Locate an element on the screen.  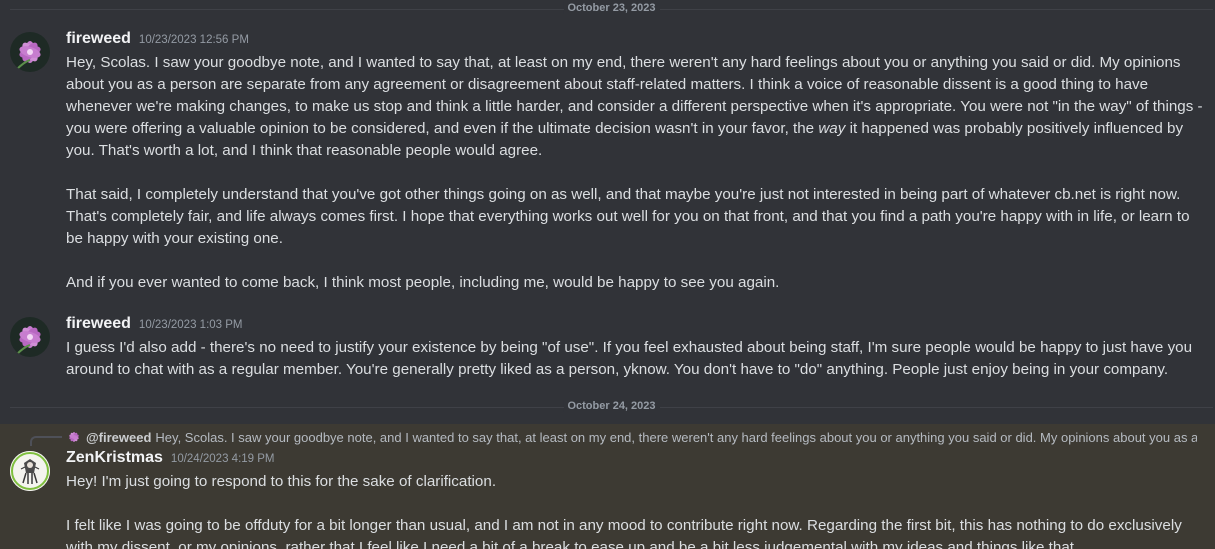
timestamp: 10/23/2023 1:03 PM is located at coordinates (190, 325).